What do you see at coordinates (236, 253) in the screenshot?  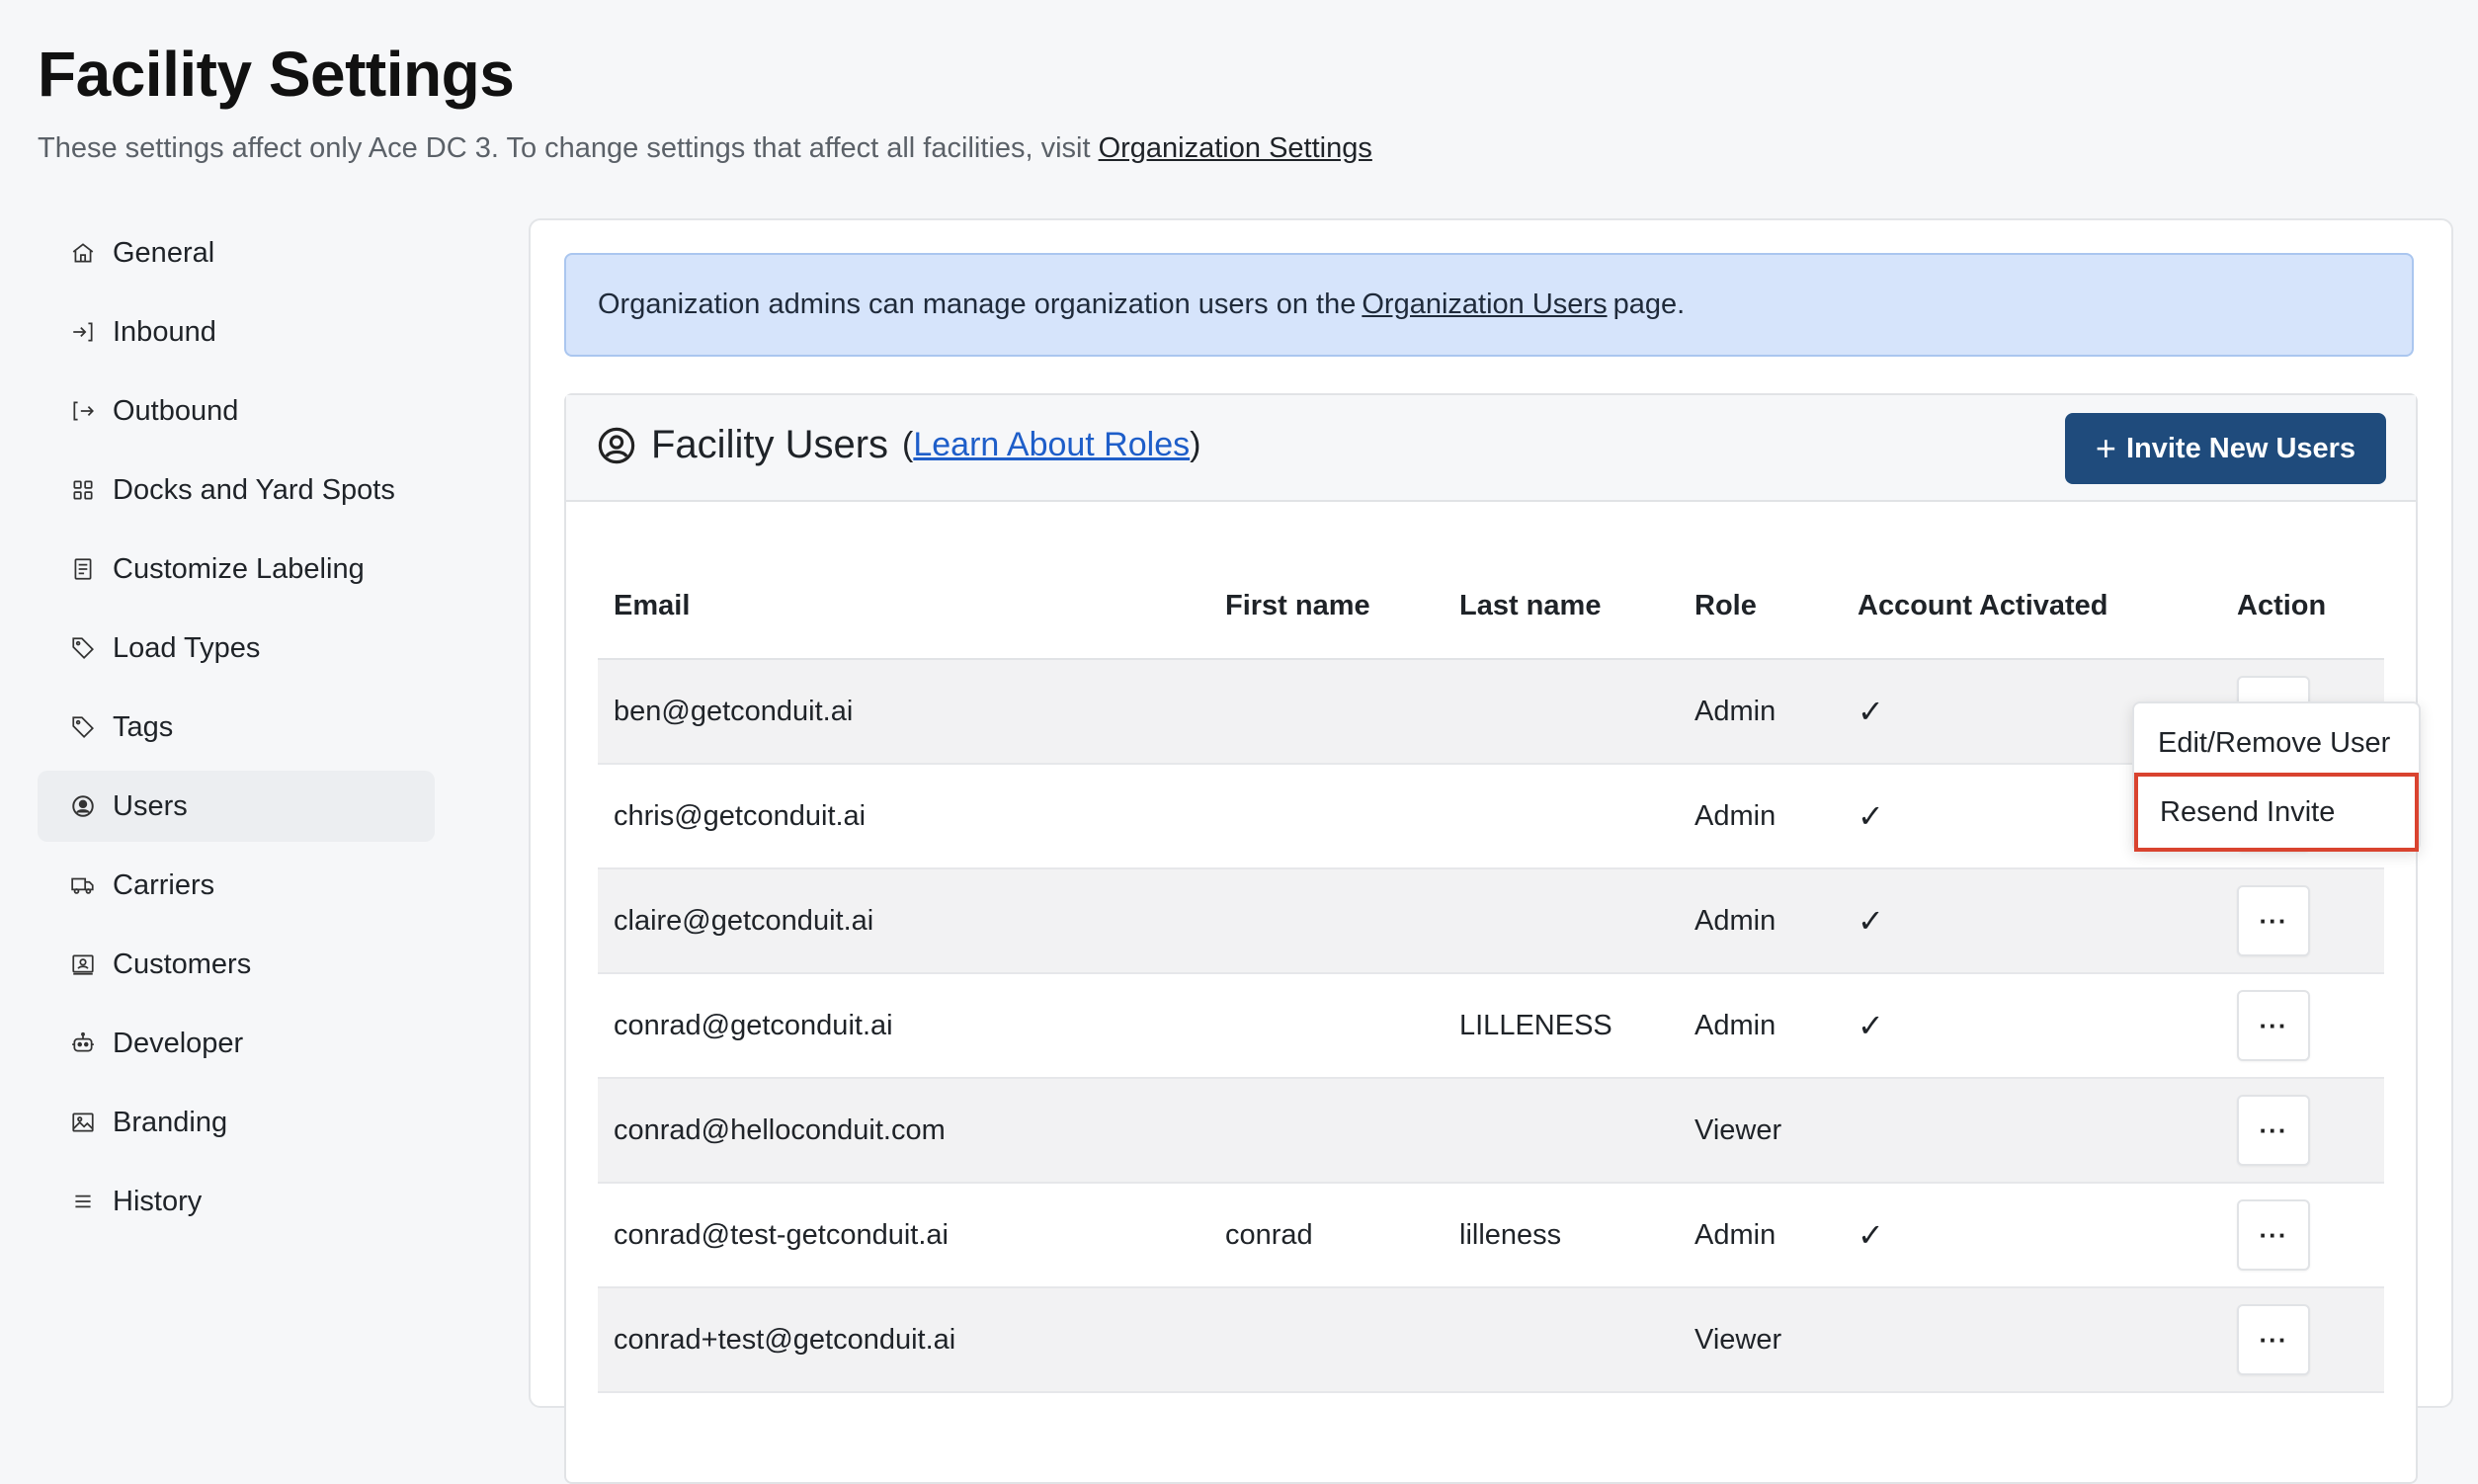 I see `sidebar-item-general: General` at bounding box center [236, 253].